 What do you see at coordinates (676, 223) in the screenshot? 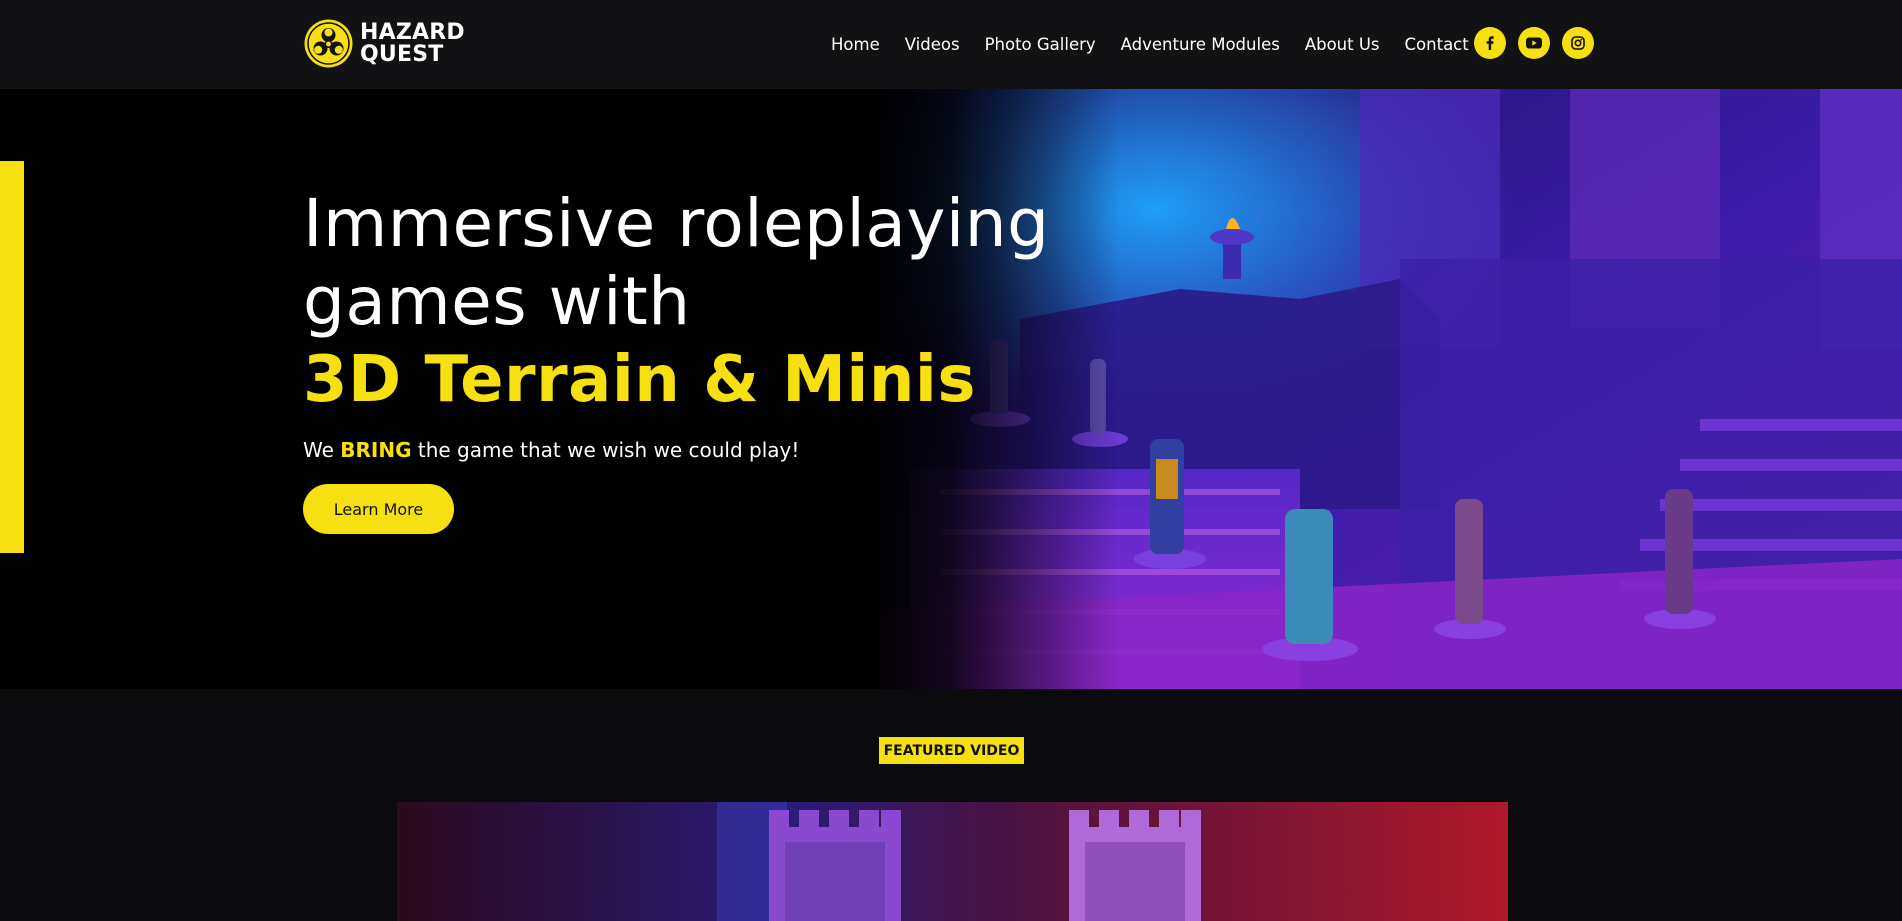
I see `hero-title-line-1: Immersive roleplaying` at bounding box center [676, 223].